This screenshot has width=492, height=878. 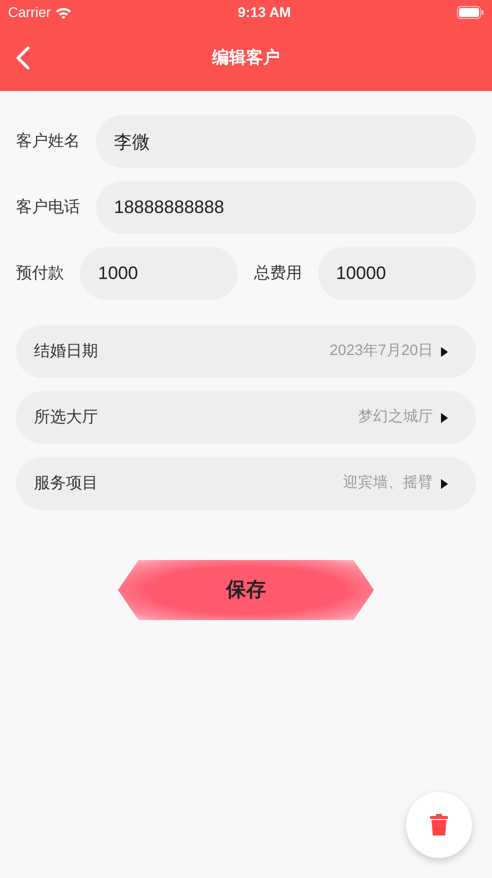 What do you see at coordinates (381, 351) in the screenshot?
I see `picker-value: 2023年7月20日` at bounding box center [381, 351].